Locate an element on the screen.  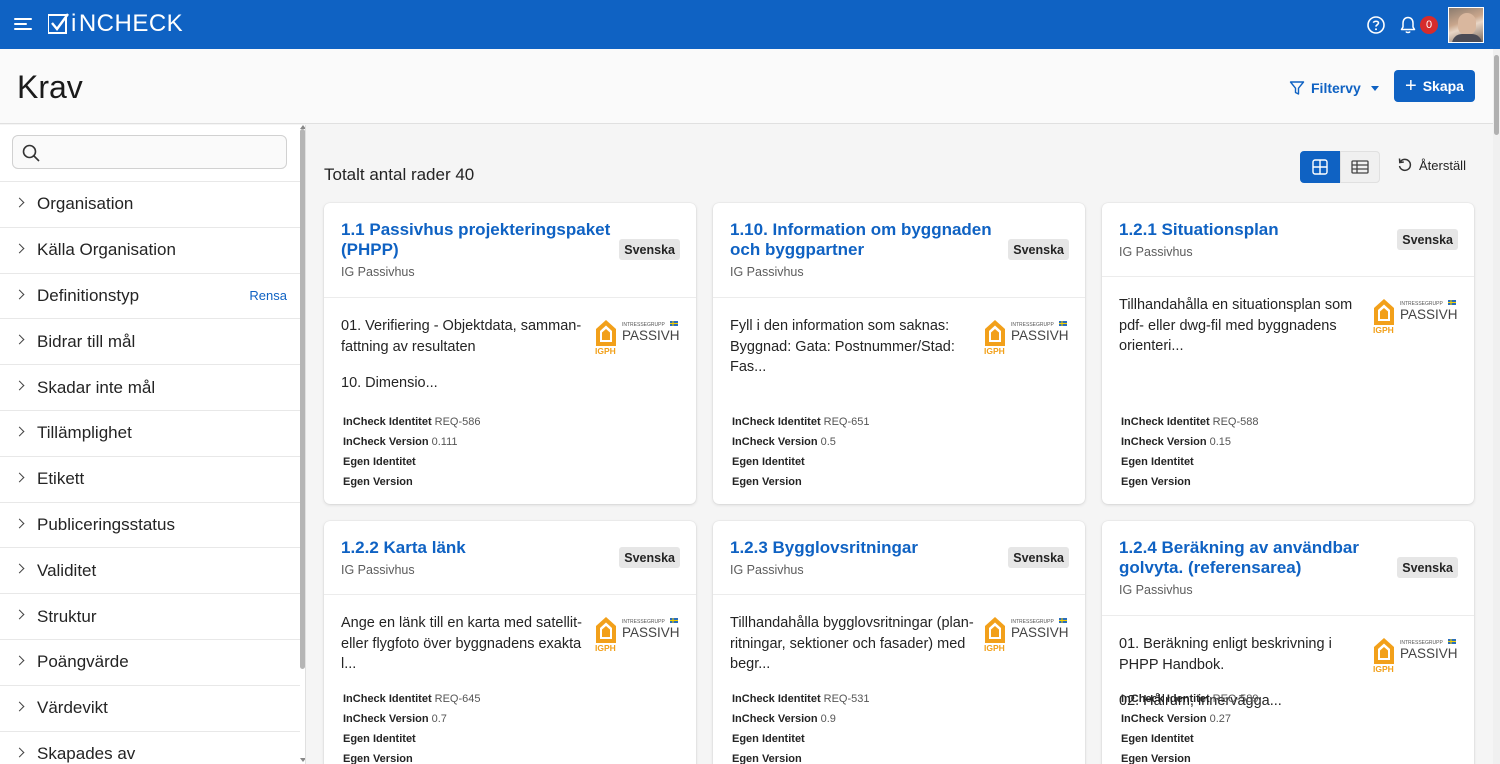
table-view-button is located at coordinates (1360, 167).